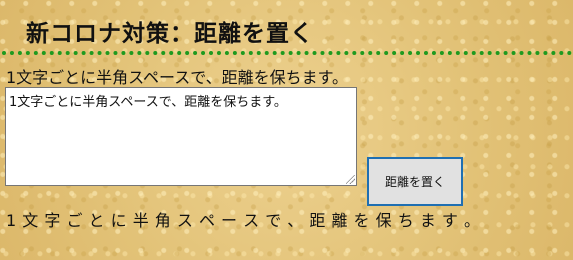 This screenshot has height=260, width=573. Describe the element at coordinates (170, 34) in the screenshot. I see `page-title: 新コロナ対策：距離を置く` at that location.